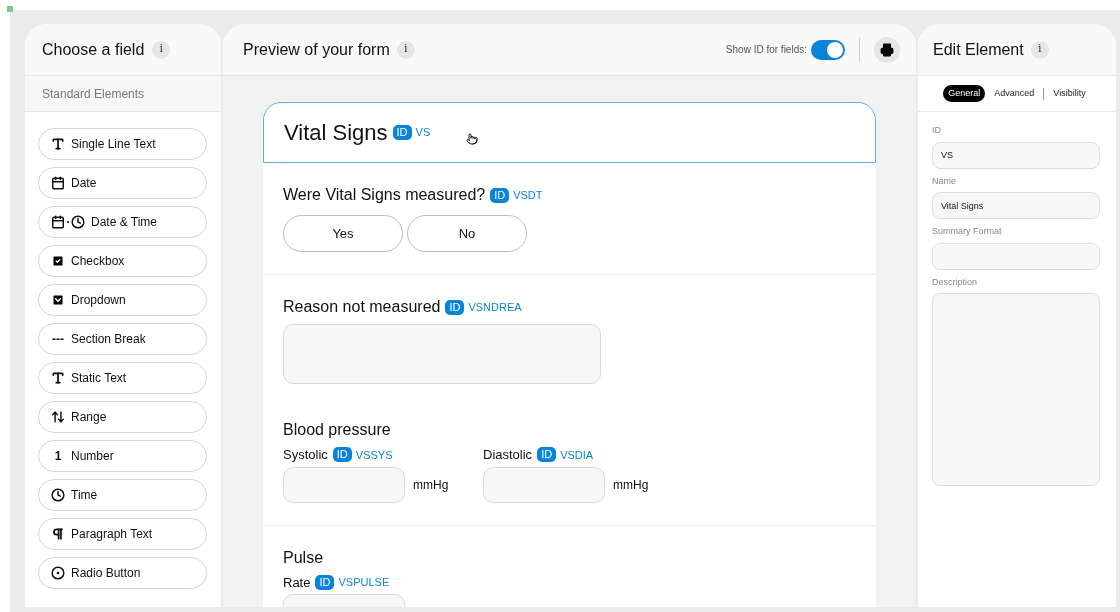 This screenshot has height=612, width=1120. What do you see at coordinates (1016, 389) in the screenshot?
I see `description-field` at bounding box center [1016, 389].